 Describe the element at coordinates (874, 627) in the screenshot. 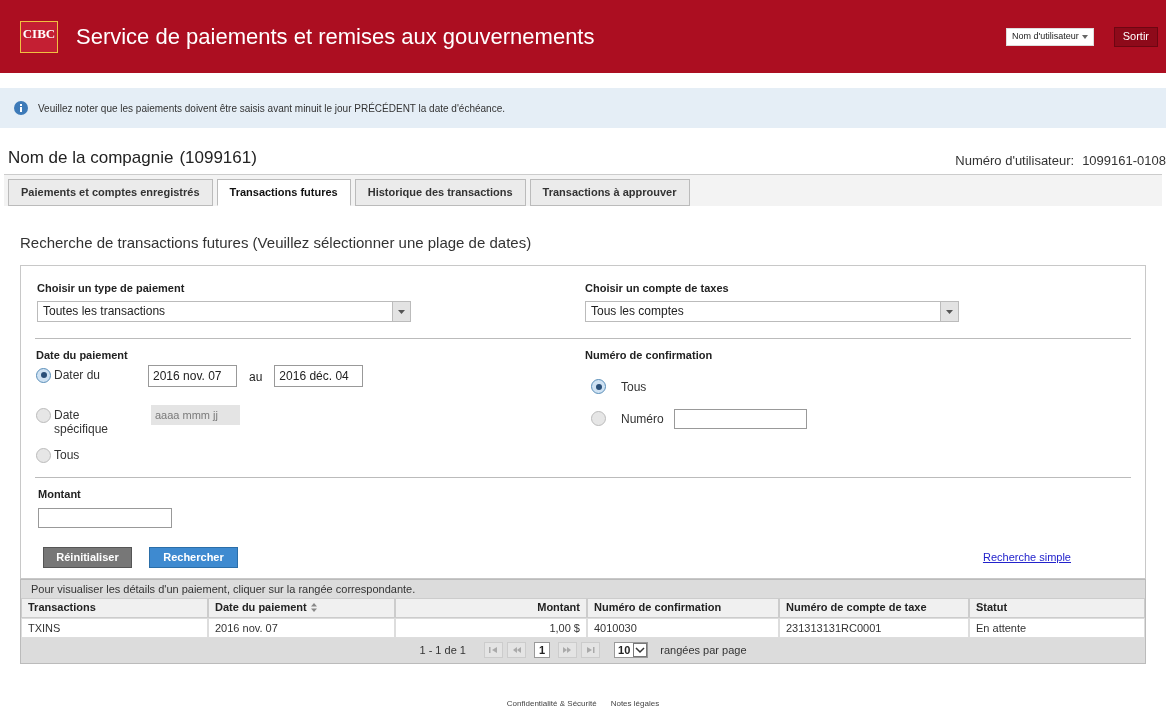

I see `table-cell: 231313131RC0001` at that location.